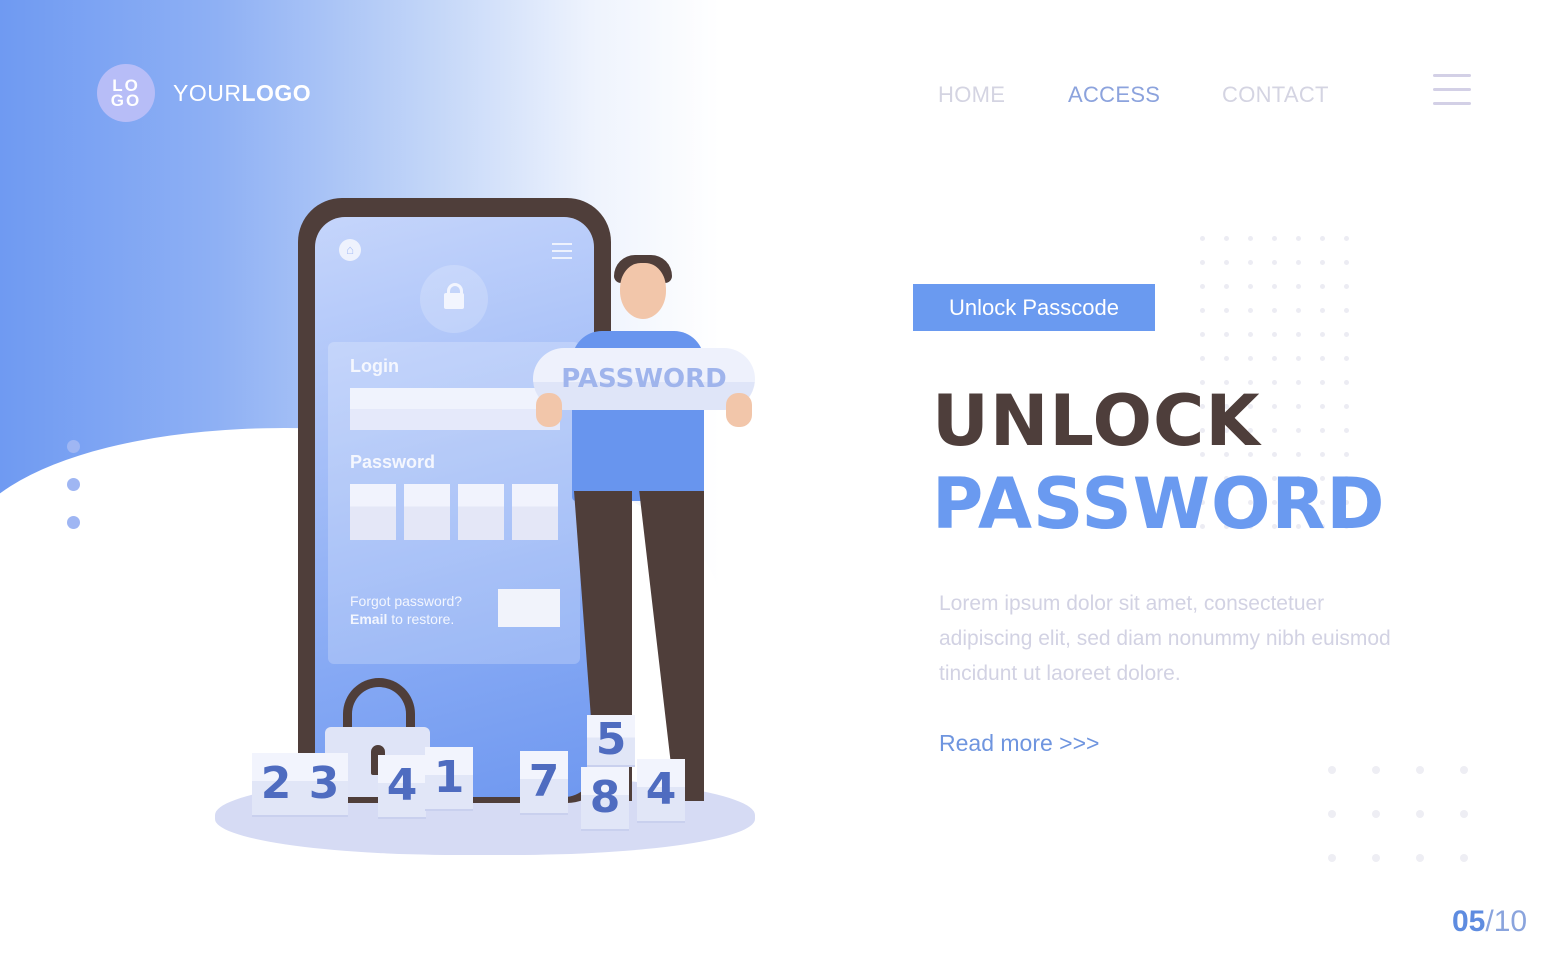 The image size is (1568, 980). Describe the element at coordinates (562, 253) in the screenshot. I see `menu-icon` at that location.